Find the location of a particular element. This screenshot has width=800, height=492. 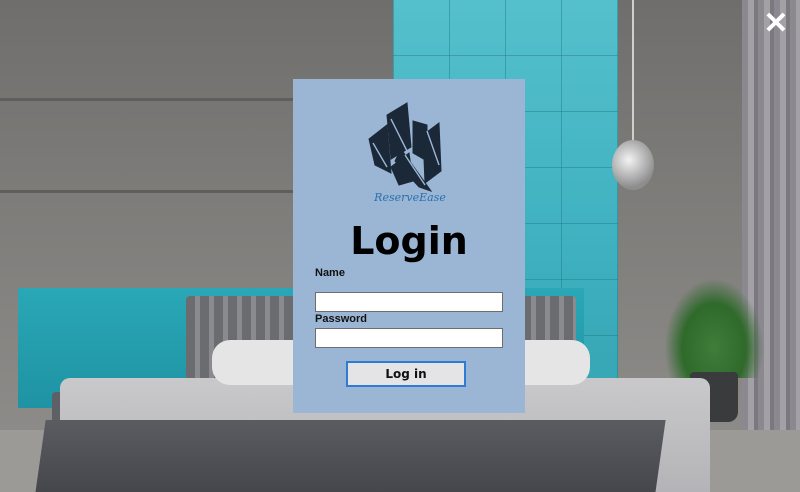

blanket is located at coordinates (350, 456).